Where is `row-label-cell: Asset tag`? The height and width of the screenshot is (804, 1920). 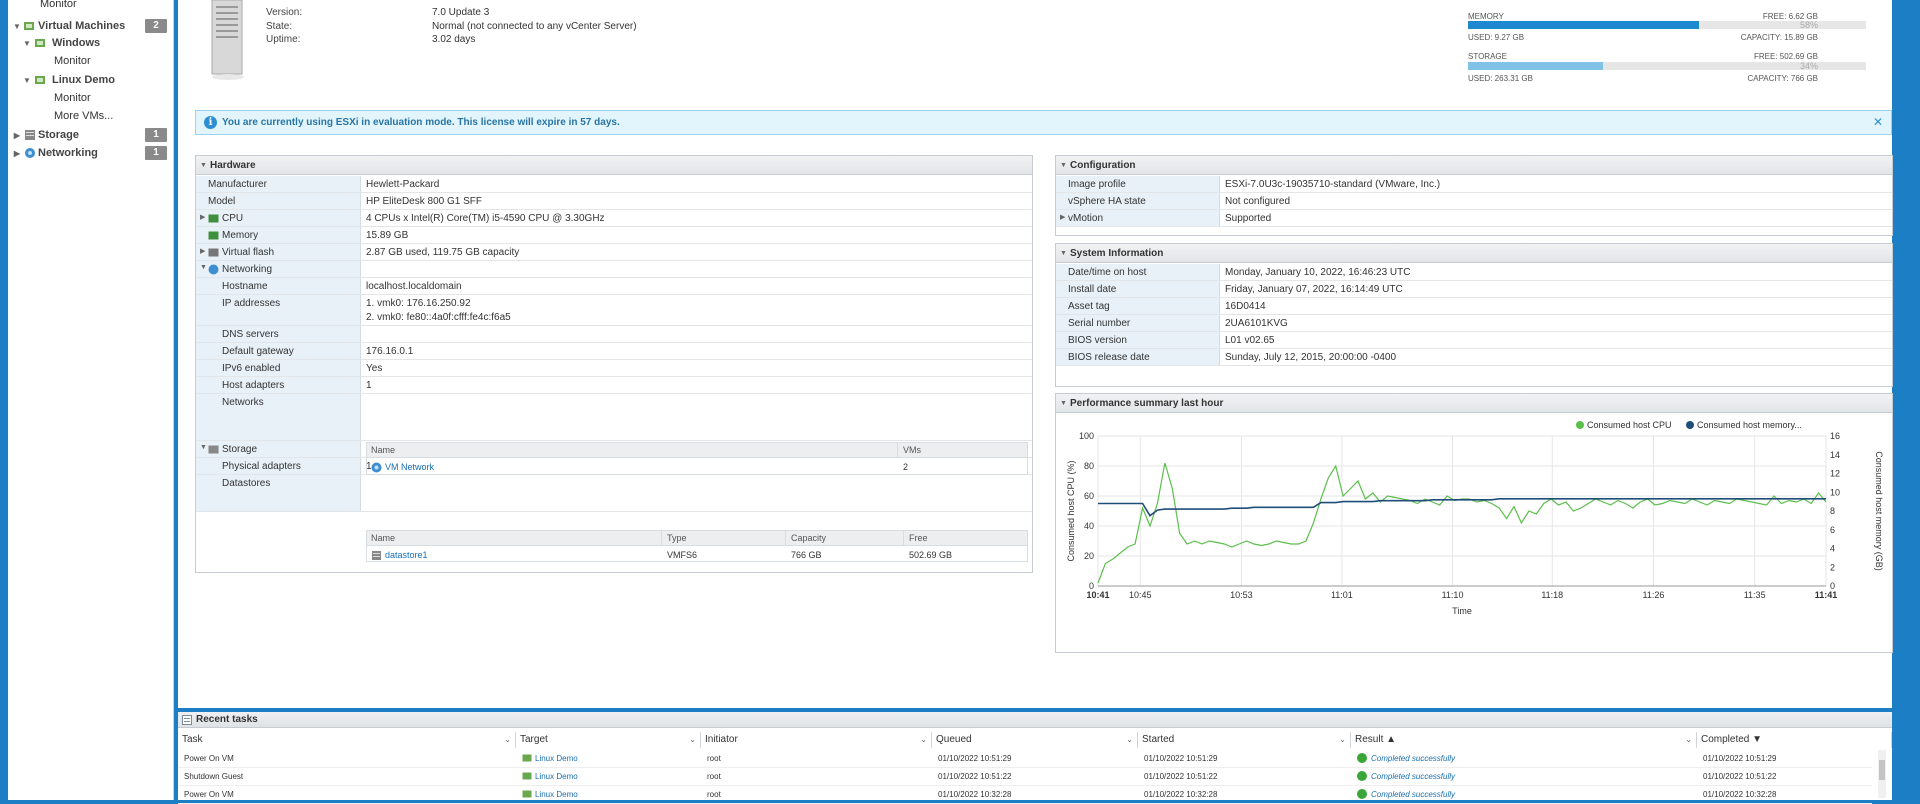 row-label-cell: Asset tag is located at coordinates (1138, 306).